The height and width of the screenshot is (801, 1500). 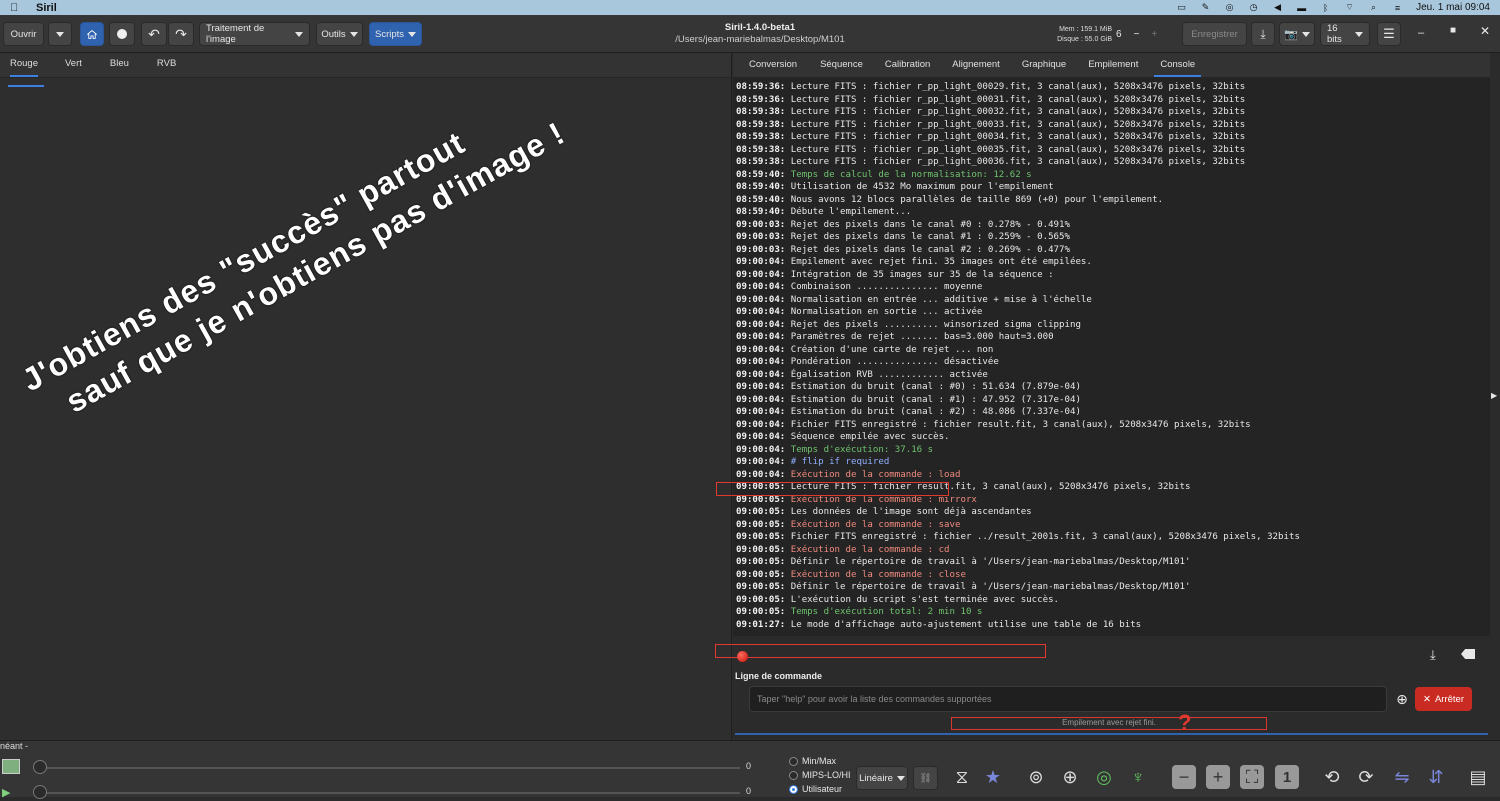 I want to click on chevron-down-icon, so click(x=412, y=34).